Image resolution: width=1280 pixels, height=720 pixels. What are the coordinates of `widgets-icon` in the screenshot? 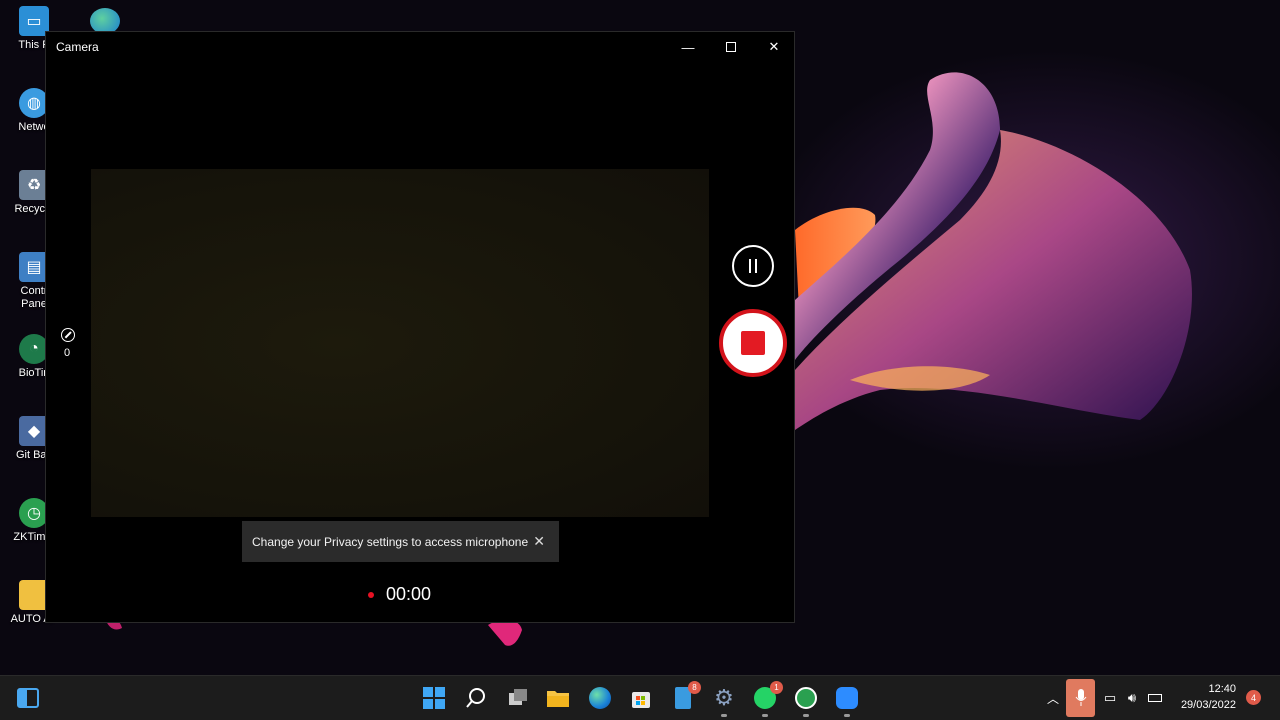 It's located at (28, 698).